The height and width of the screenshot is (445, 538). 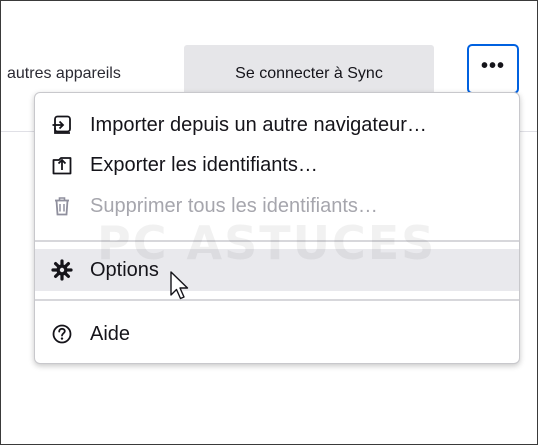 What do you see at coordinates (277, 270) in the screenshot?
I see `menu-item-options: Options` at bounding box center [277, 270].